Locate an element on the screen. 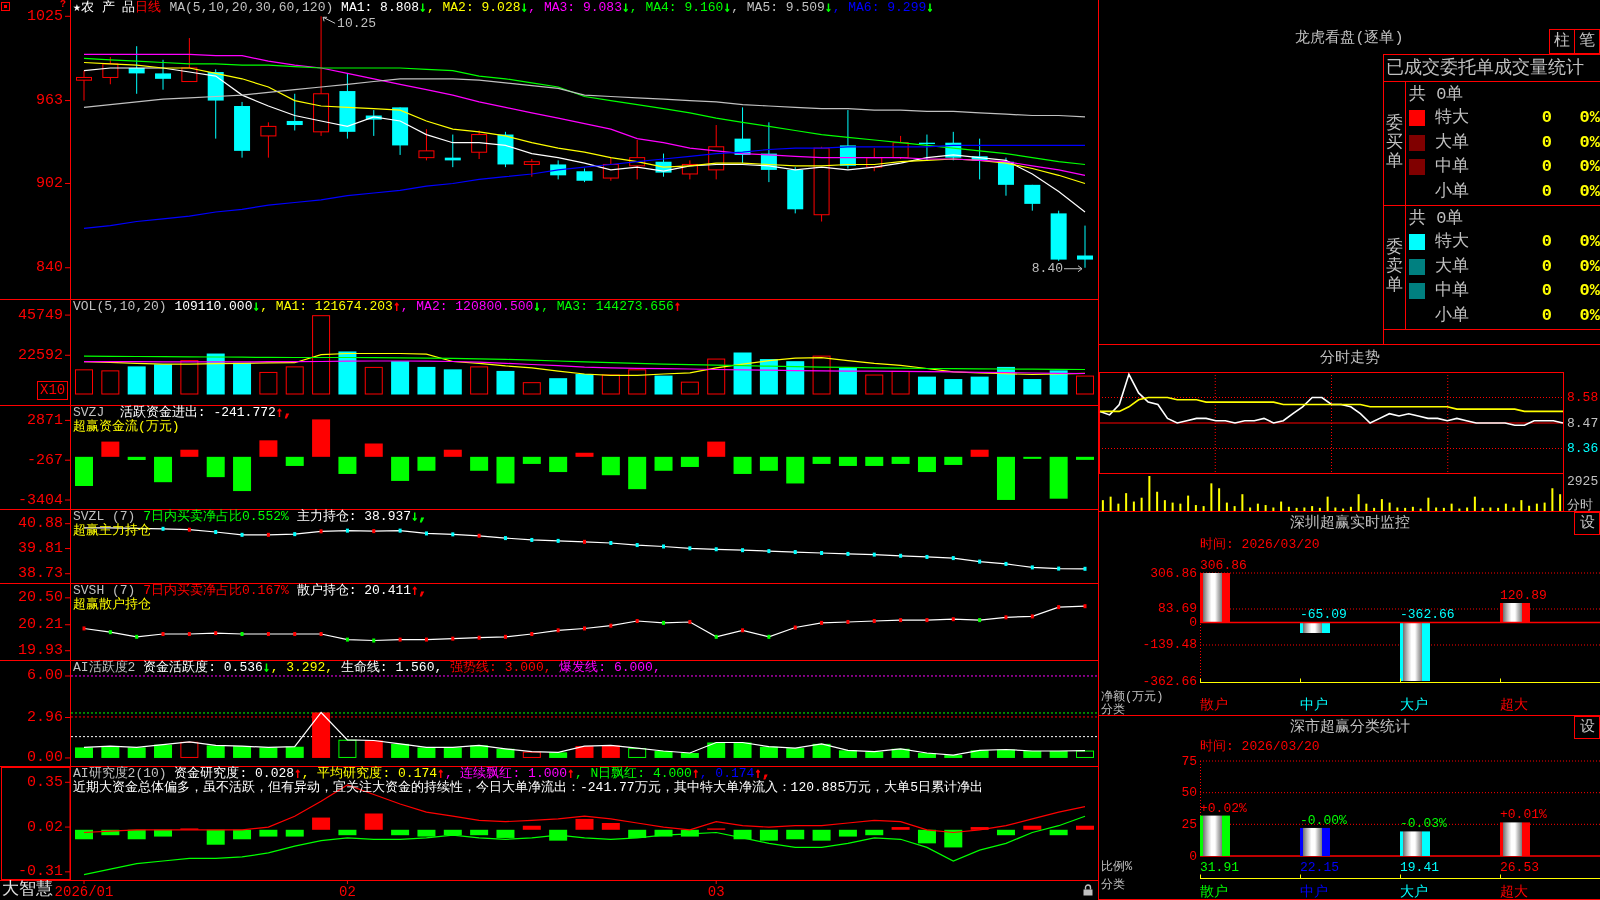 This screenshot has width=1600, height=900. y-tick-label: 75 is located at coordinates (1189, 761).